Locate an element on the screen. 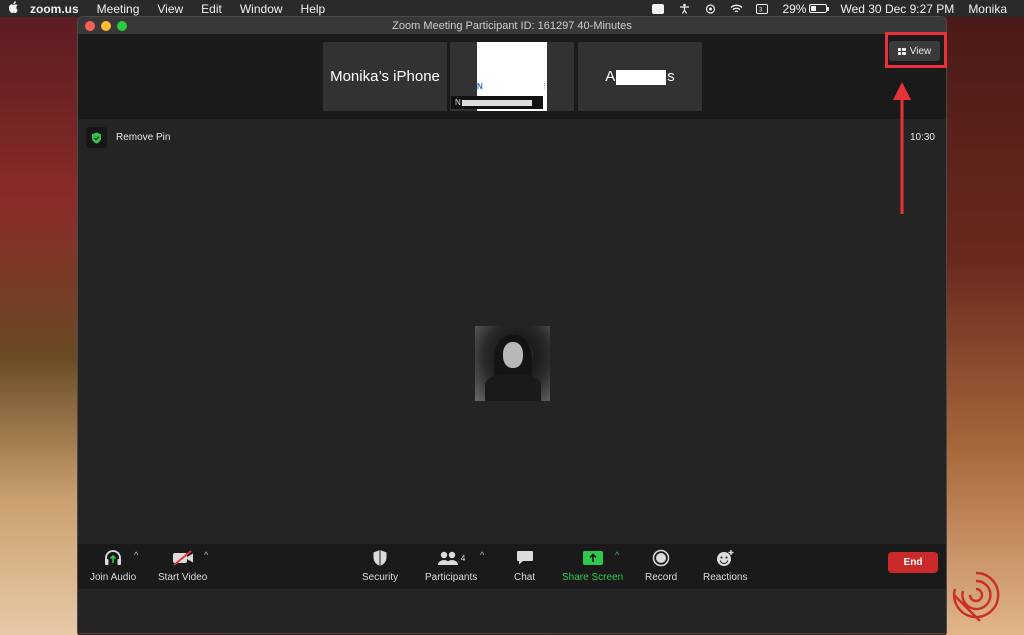 This screenshot has width=1024, height=635. cloud-icon is located at coordinates (710, 8).